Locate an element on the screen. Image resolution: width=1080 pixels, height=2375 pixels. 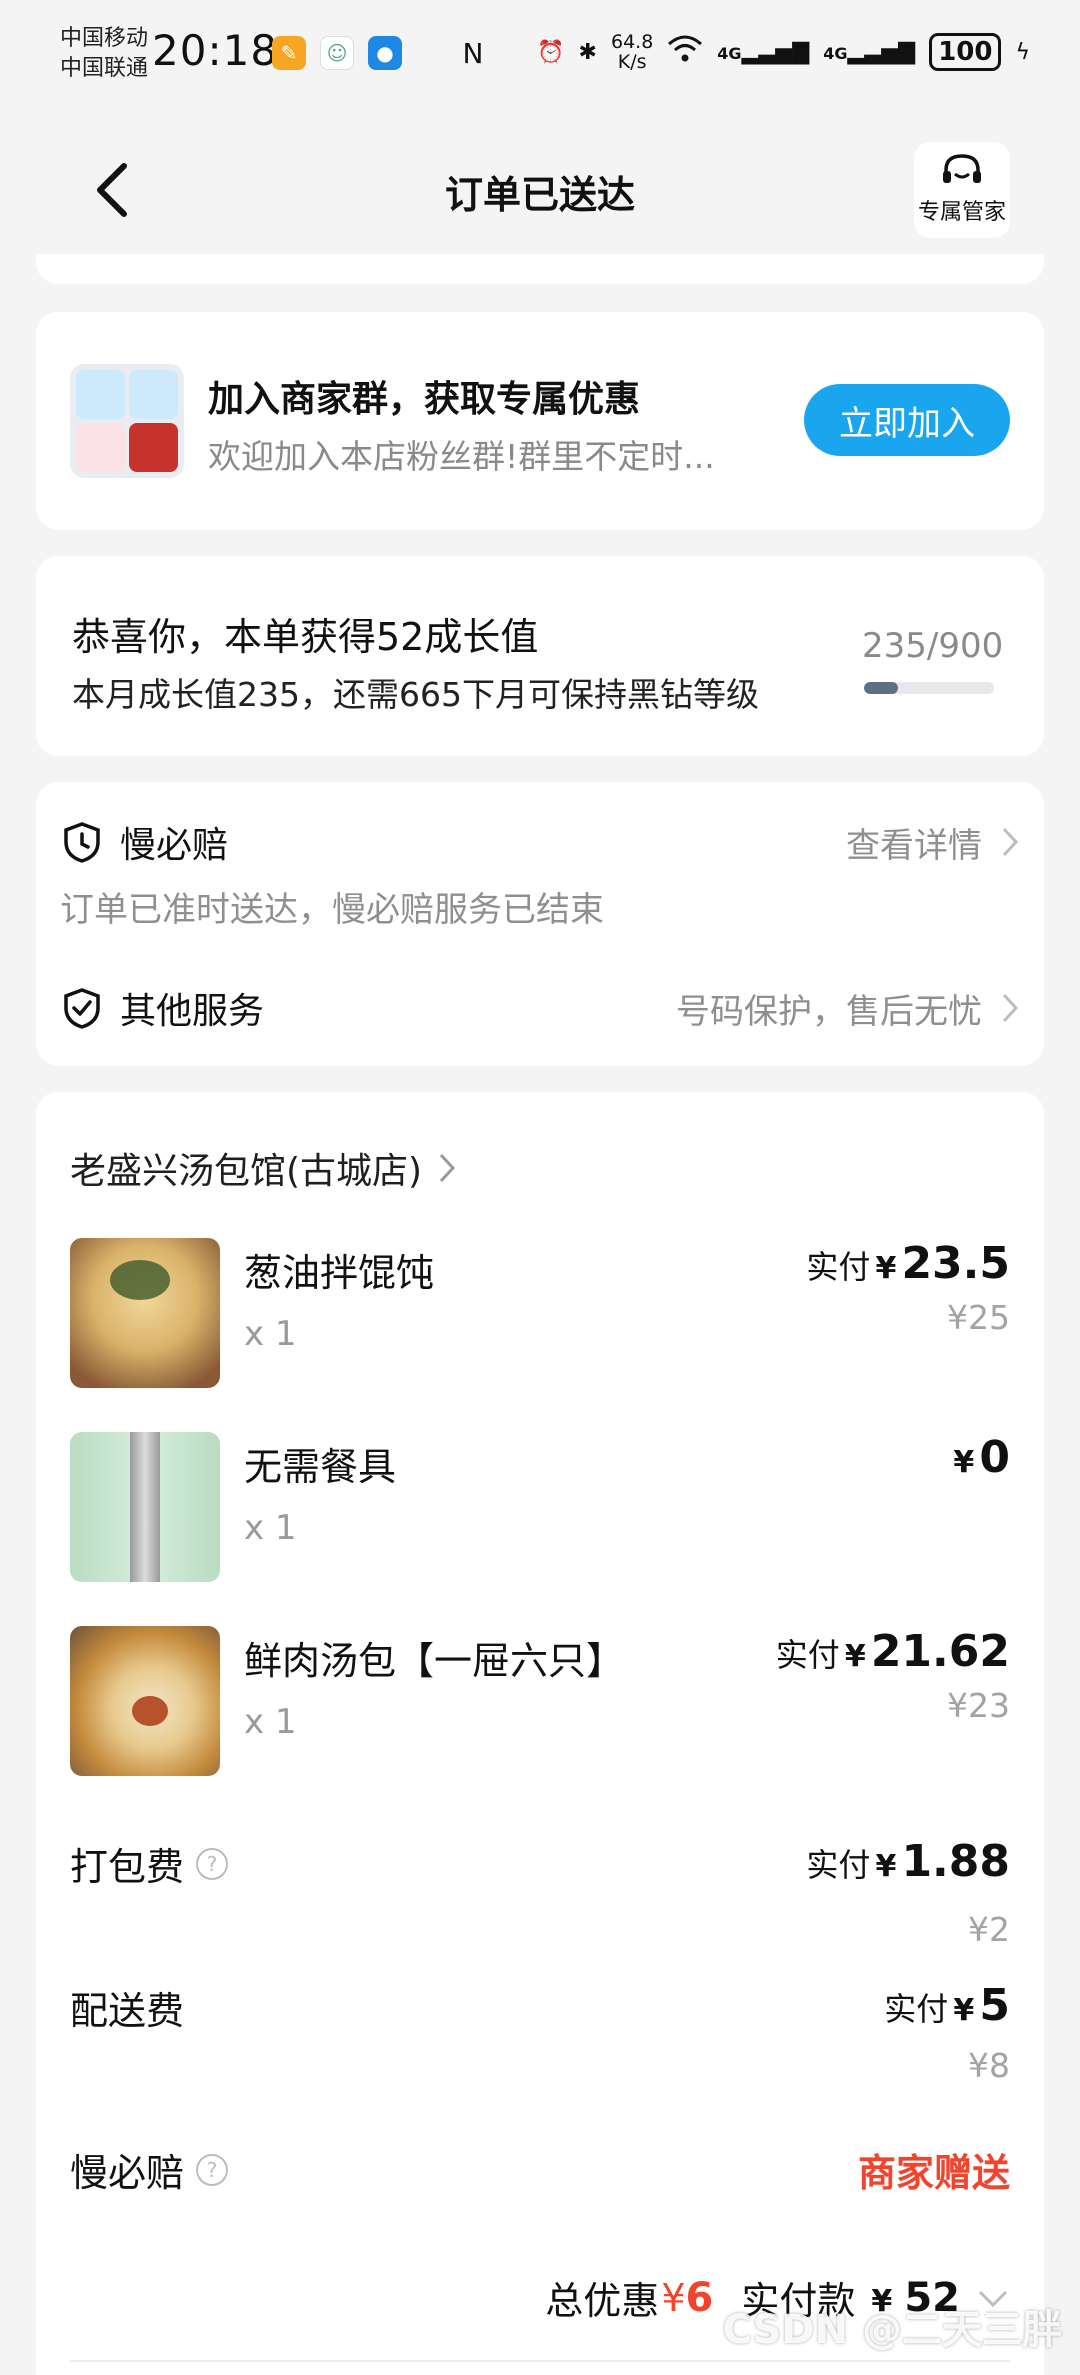
delivery-fee-price: 实付 ¥ 5 is located at coordinates (947, 2005).